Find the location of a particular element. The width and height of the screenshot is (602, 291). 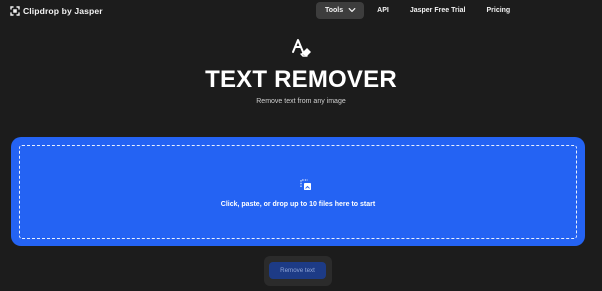

main-navigation: Tools API Jasper Free Trial Pricing is located at coordinates (423, 10).